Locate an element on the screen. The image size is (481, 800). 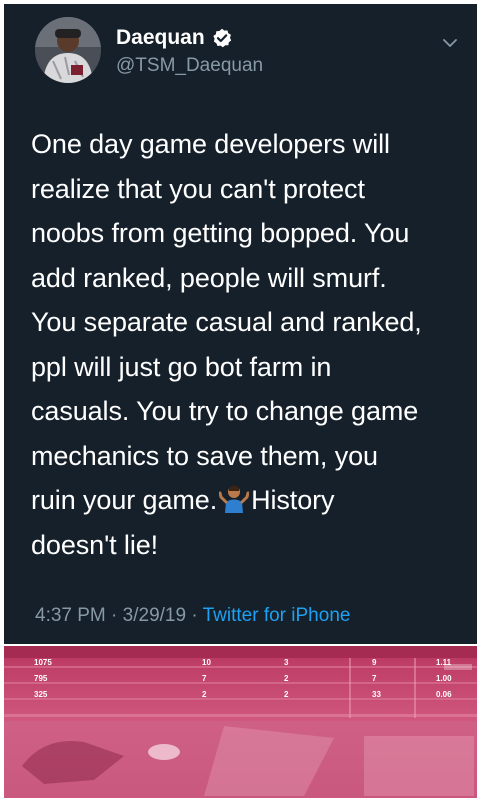
verified-badge-icon is located at coordinates (222, 38).